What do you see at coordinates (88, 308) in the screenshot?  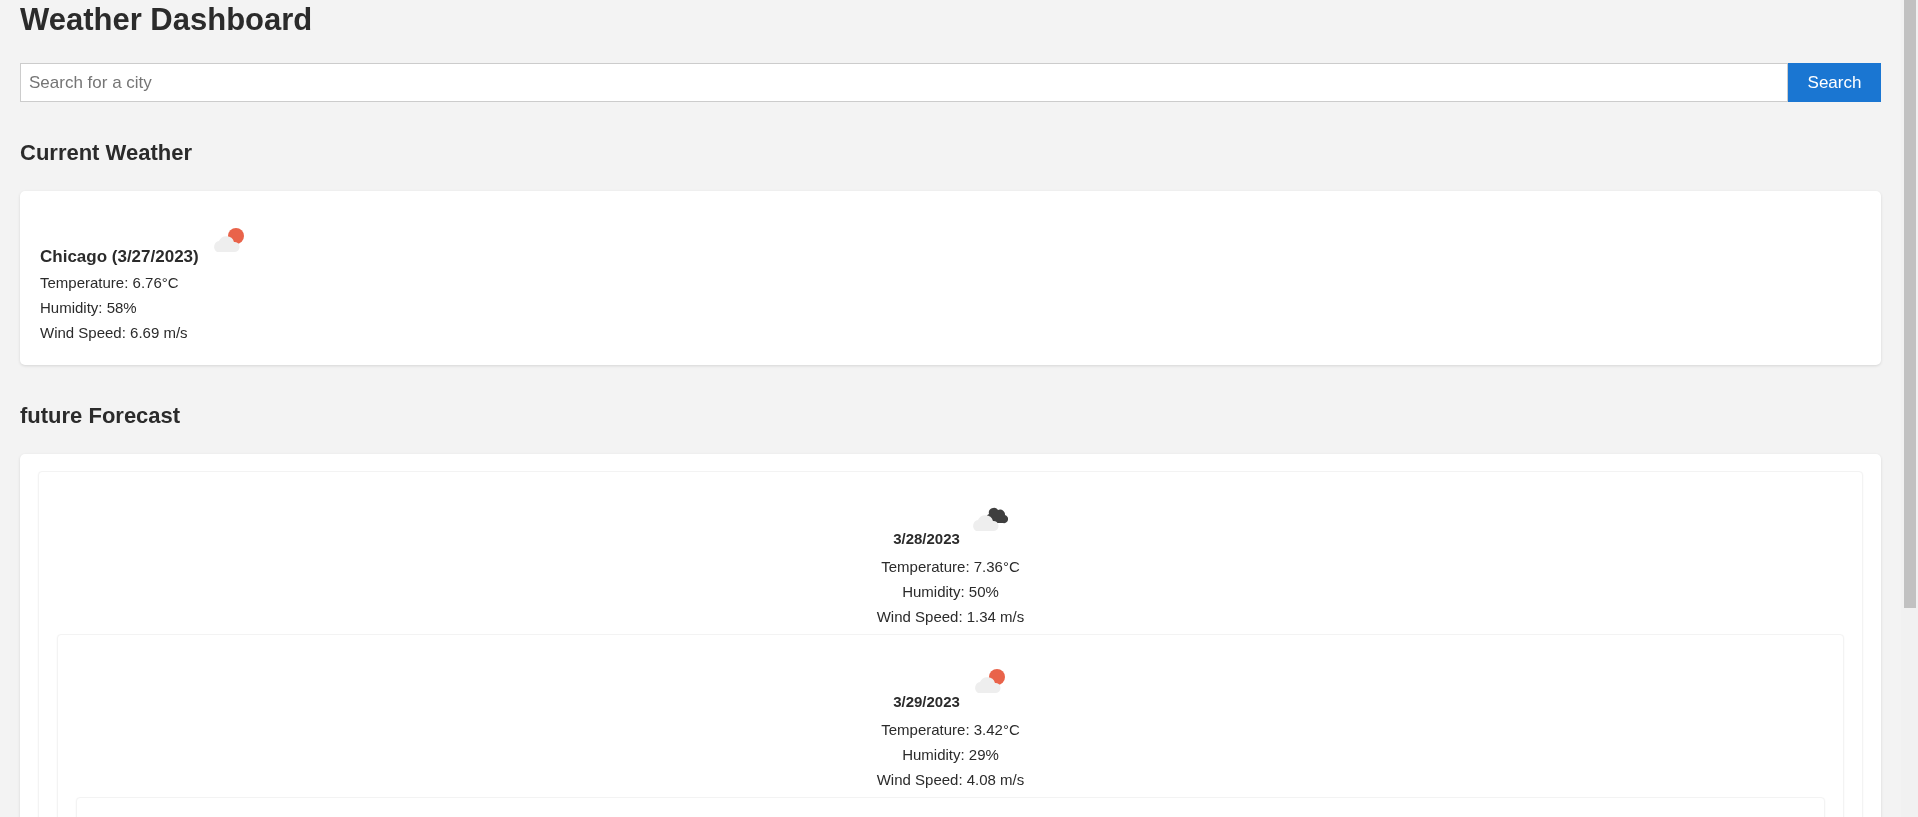 I see `weather-detail: Humidity: 58%` at bounding box center [88, 308].